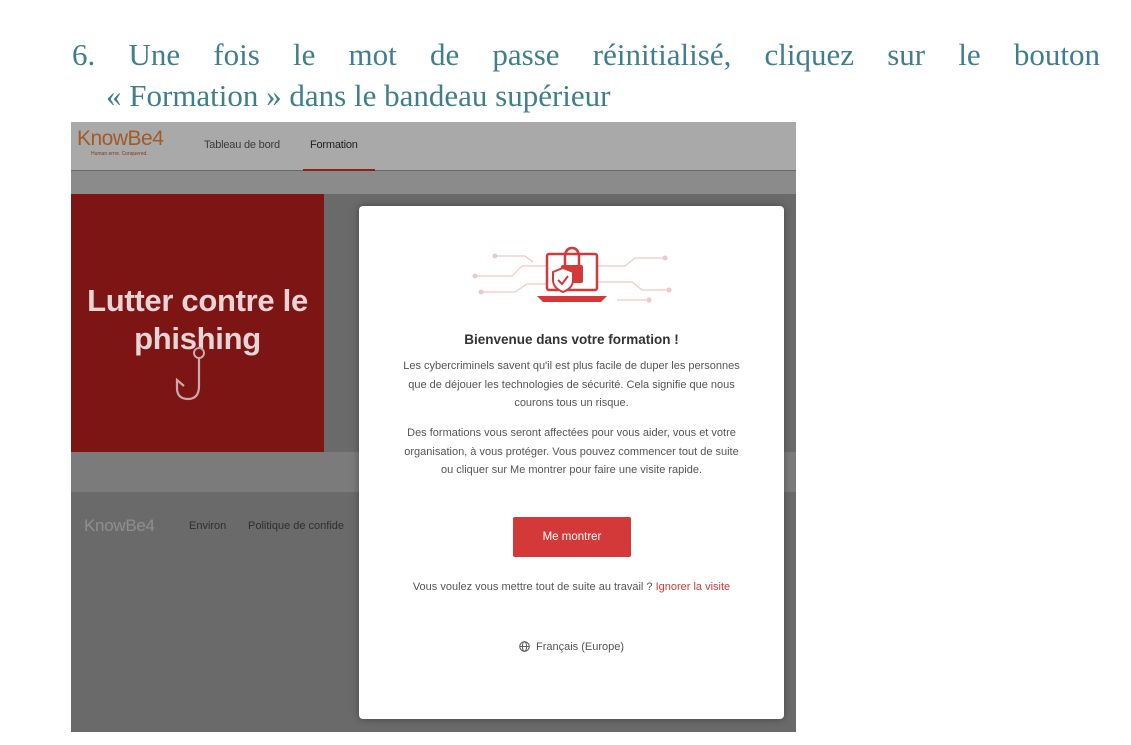  What do you see at coordinates (433, 182) in the screenshot?
I see `sub-header-strip` at bounding box center [433, 182].